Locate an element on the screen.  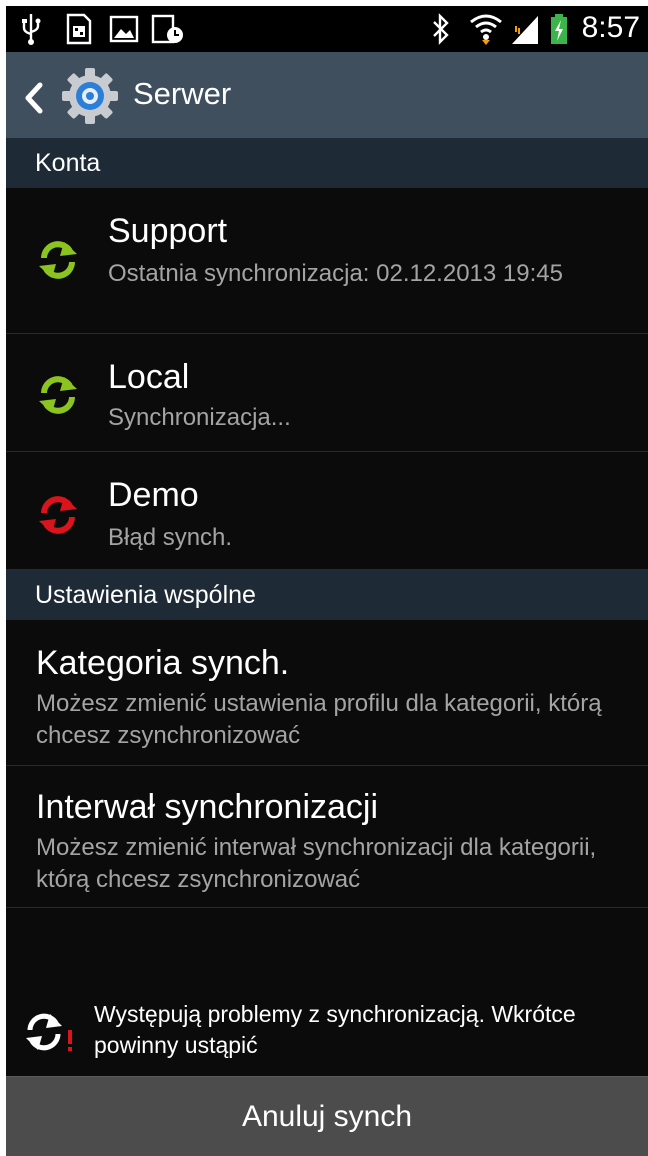
sync-error-icon is located at coordinates (58, 515).